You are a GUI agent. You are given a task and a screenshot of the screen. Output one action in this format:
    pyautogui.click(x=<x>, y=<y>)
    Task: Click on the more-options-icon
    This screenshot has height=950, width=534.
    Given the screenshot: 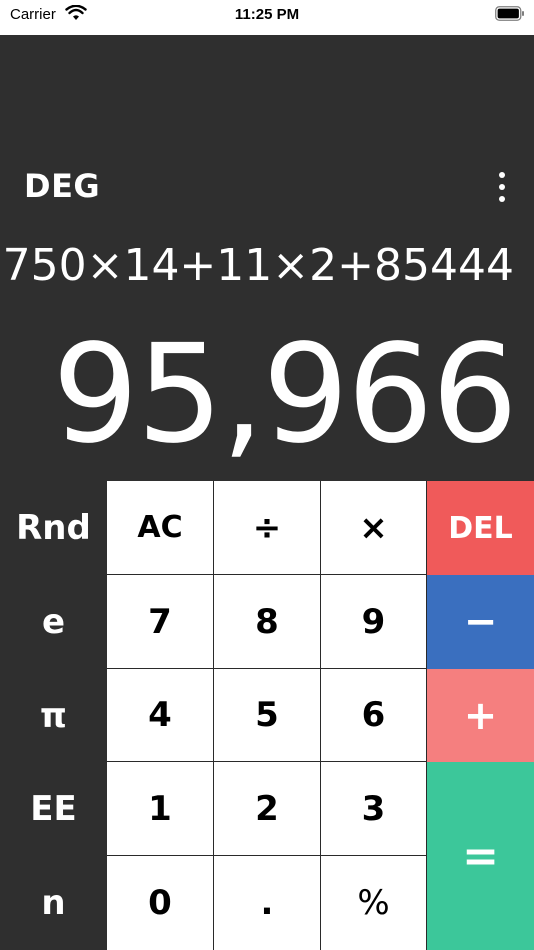 What is the action you would take?
    pyautogui.click(x=502, y=190)
    